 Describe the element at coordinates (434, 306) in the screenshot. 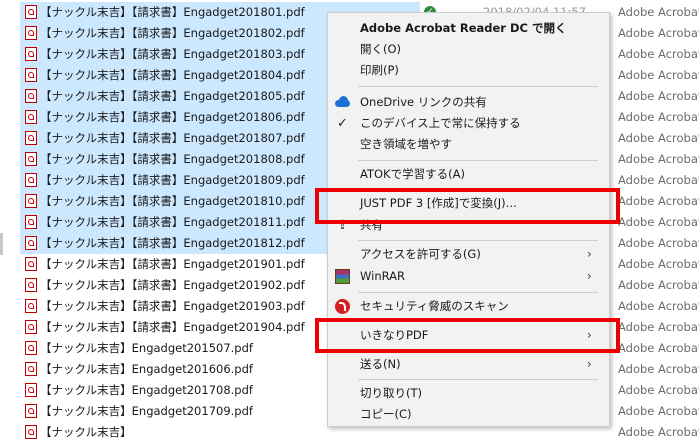

I see `menu-item-label: セキュリティ脅威のスキャン` at that location.